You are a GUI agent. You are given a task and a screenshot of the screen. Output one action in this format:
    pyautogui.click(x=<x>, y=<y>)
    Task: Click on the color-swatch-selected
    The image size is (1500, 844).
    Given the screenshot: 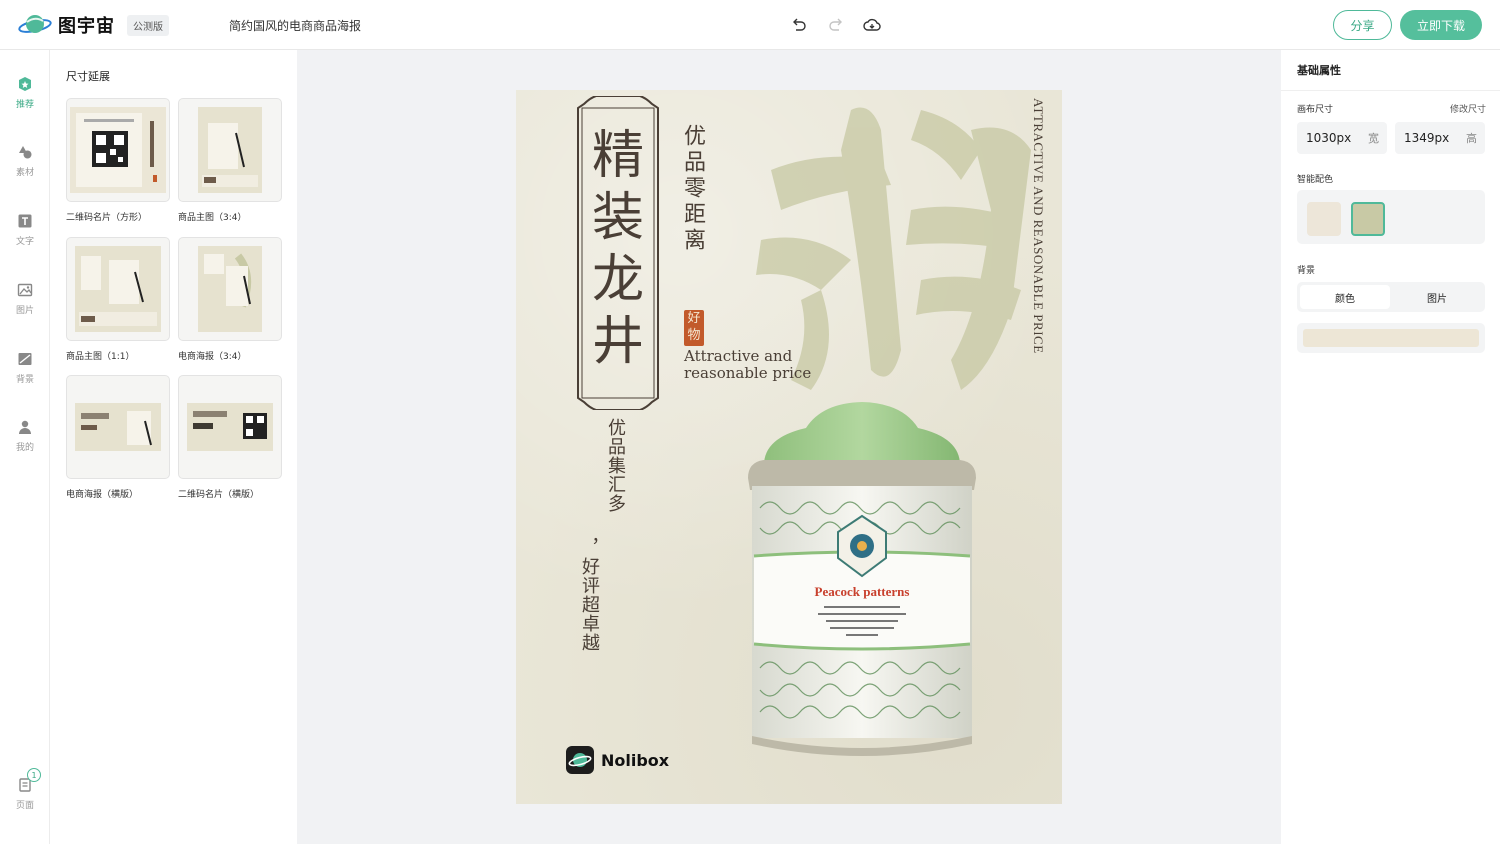 What is the action you would take?
    pyautogui.click(x=1368, y=219)
    